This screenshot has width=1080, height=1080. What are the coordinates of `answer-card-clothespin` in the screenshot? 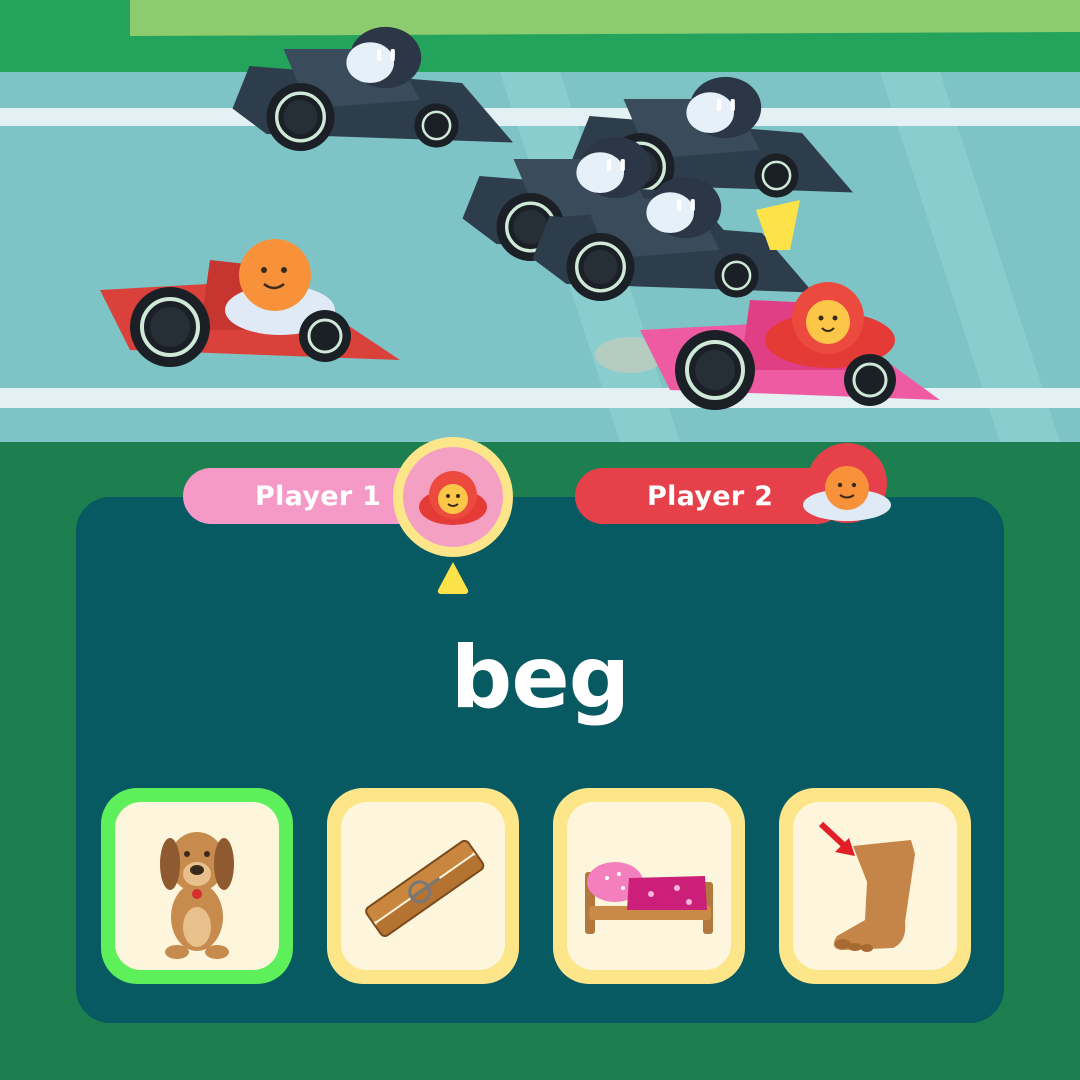 It's located at (423, 886).